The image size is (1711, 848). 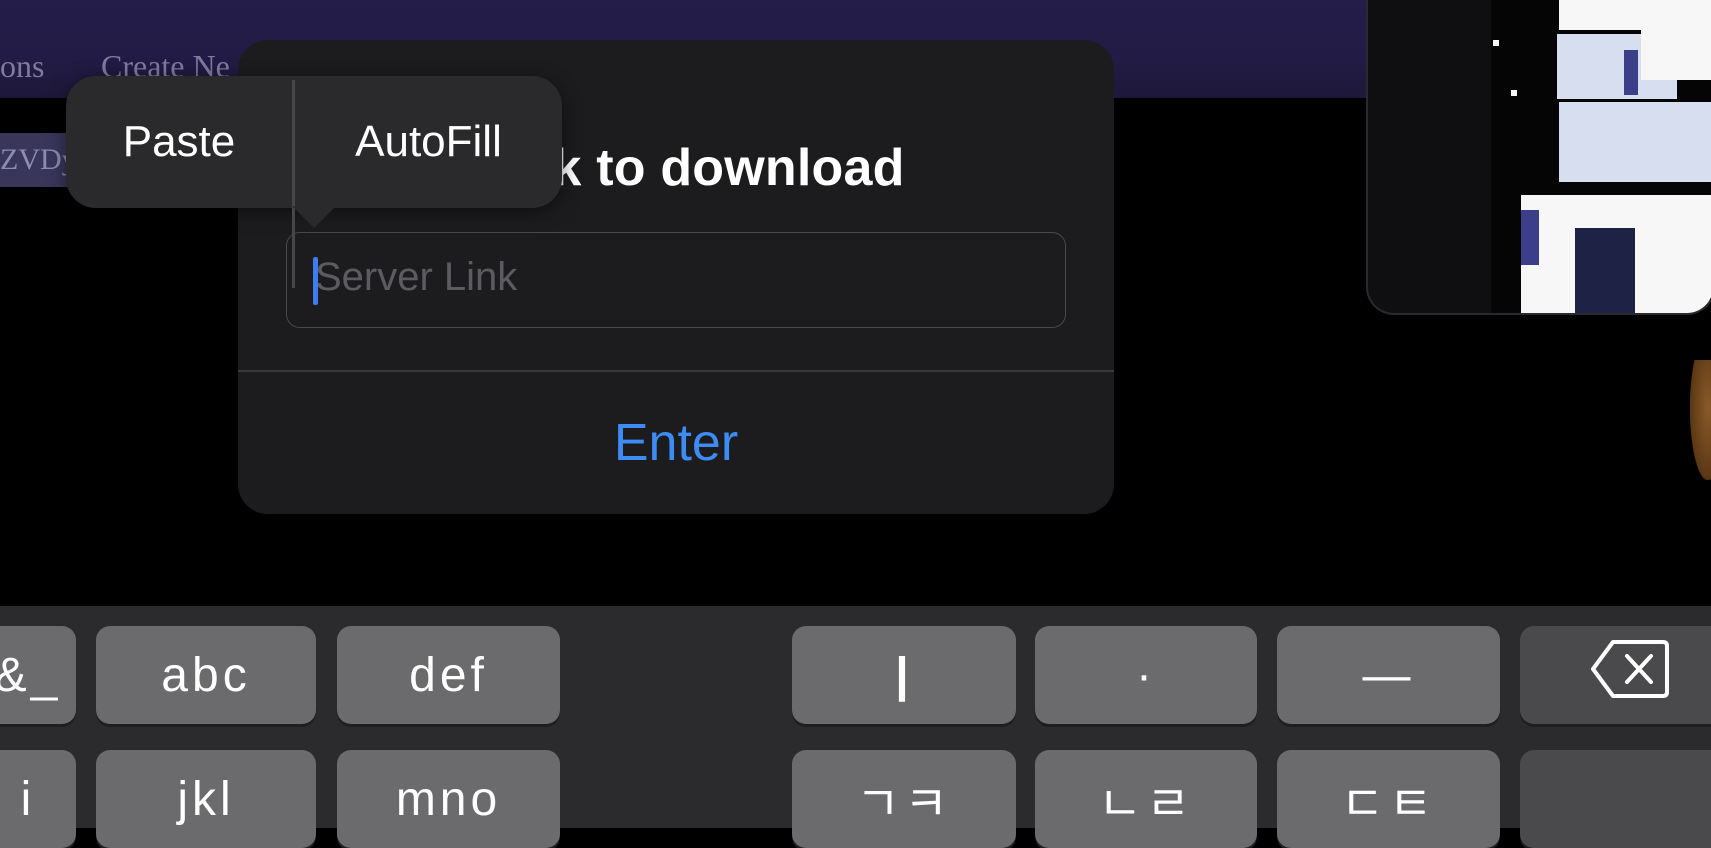 I want to click on key-digeut-tieut: ㄷㅌ, so click(x=1388, y=799).